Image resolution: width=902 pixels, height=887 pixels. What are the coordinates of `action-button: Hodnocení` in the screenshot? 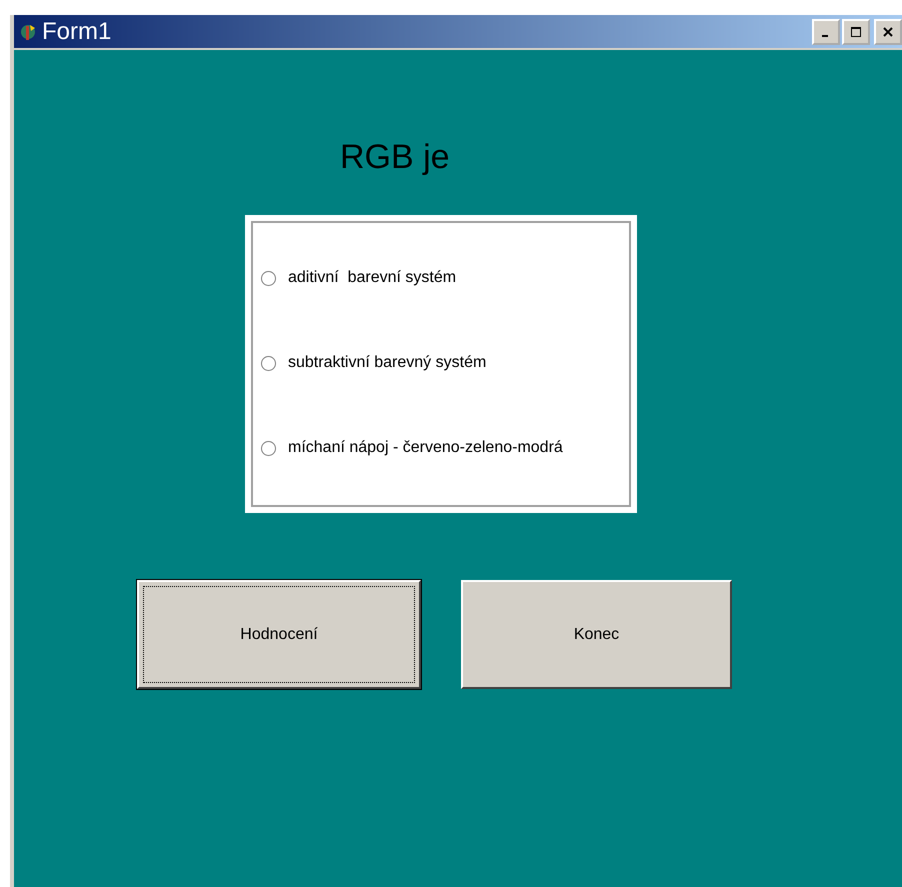 It's located at (279, 634).